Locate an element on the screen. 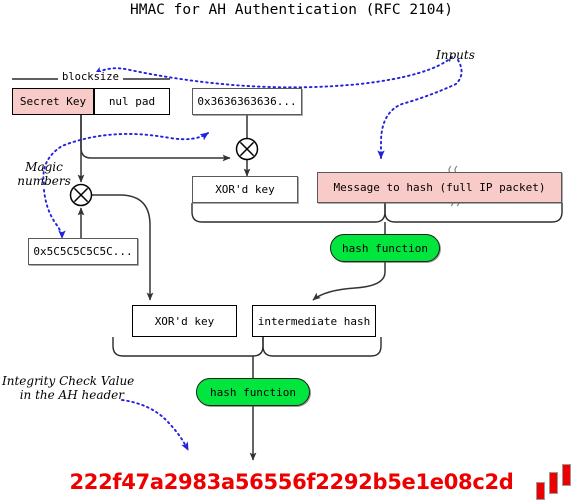 The height and width of the screenshot is (502, 583). hash-function-1-pill: hash function is located at coordinates (385, 248).